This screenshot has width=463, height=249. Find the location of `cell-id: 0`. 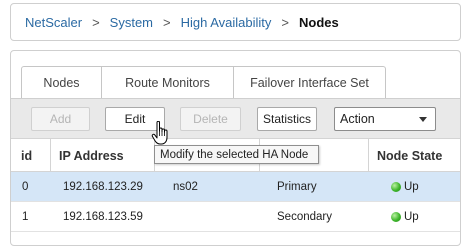

cell-id: 0 is located at coordinates (25, 186).